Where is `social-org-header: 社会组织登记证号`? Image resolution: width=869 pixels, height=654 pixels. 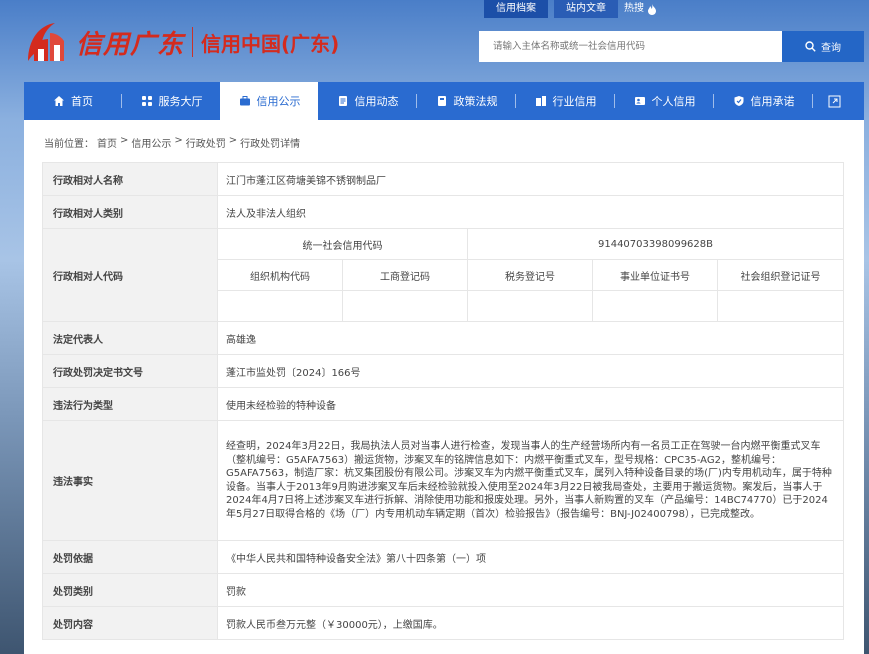 social-org-header: 社会组织登记证号 is located at coordinates (780, 275).